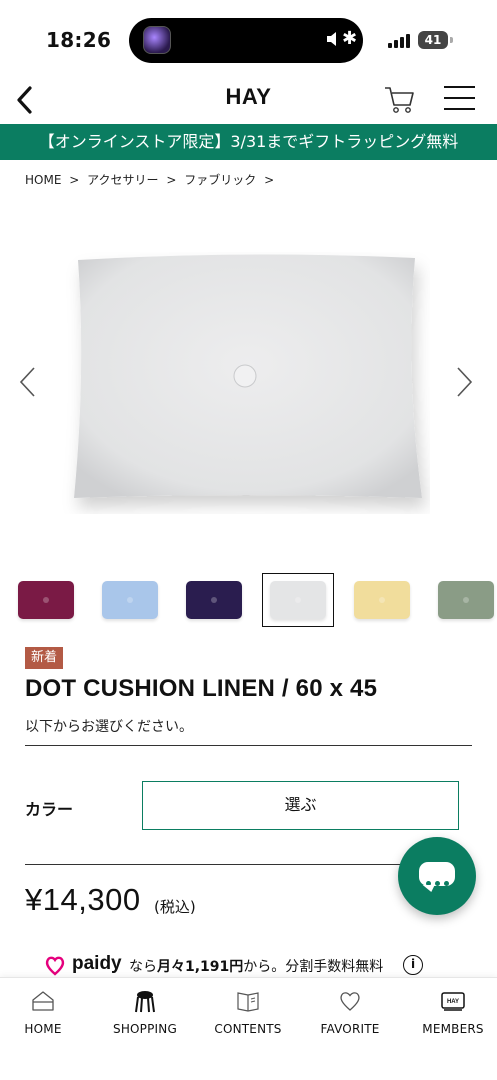 The height and width of the screenshot is (1080, 497). I want to click on svg-text: HAY, so click(453, 1002).